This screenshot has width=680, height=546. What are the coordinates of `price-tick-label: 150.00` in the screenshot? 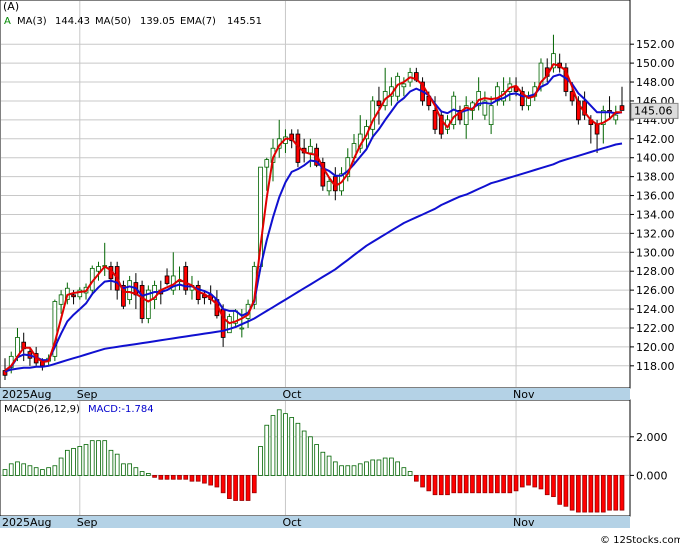 It's located at (655, 63).